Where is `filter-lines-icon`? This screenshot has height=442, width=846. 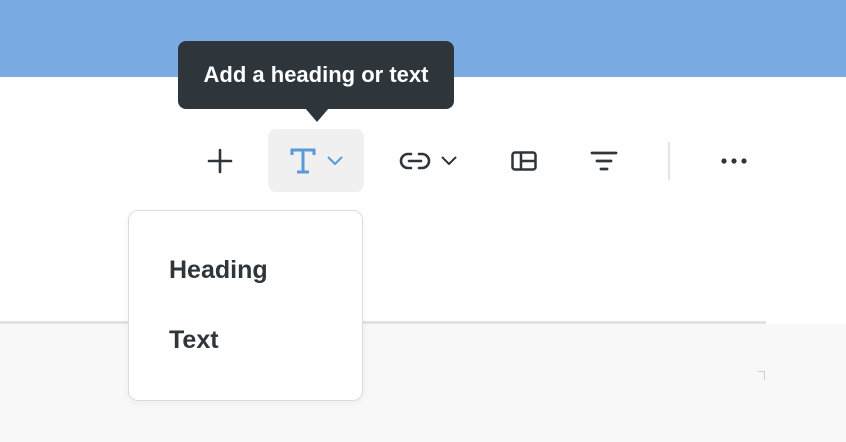 filter-lines-icon is located at coordinates (604, 161).